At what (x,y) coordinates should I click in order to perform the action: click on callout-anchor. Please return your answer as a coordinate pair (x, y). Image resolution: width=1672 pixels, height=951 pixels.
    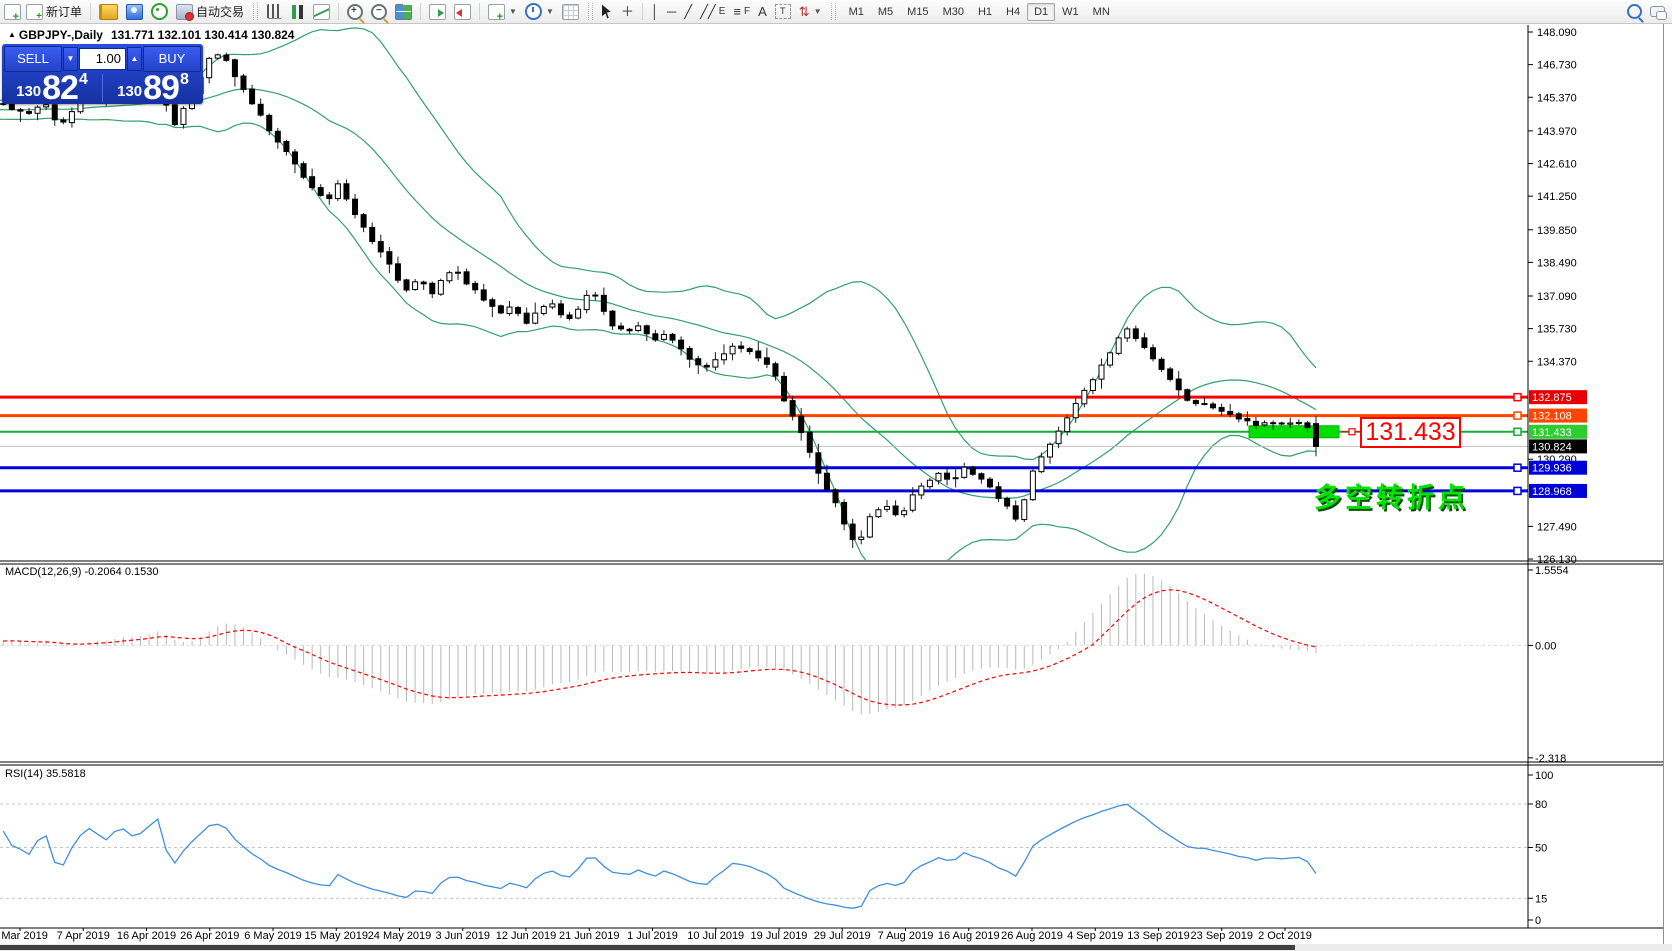
    Looking at the image, I should click on (1352, 432).